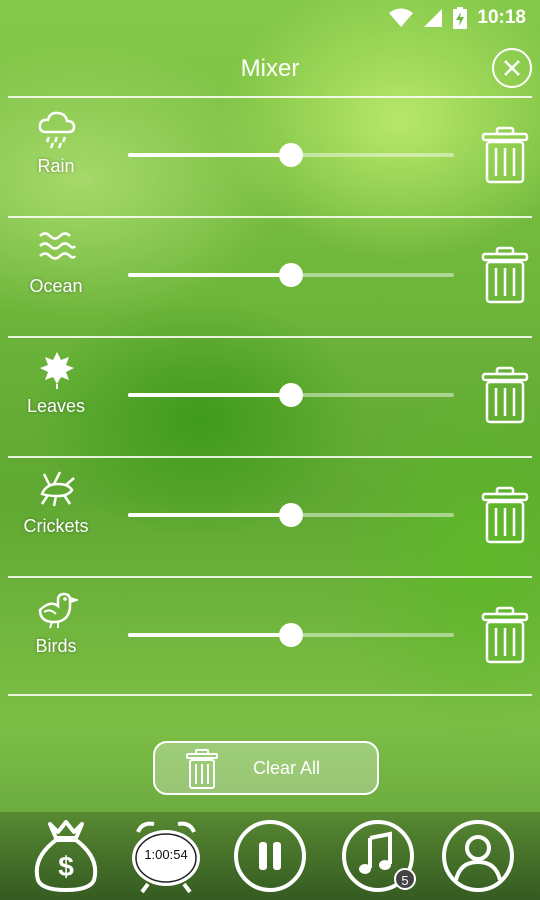 This screenshot has height=900, width=540. I want to click on bottom-bar: $ 1:00:54 5, so click(270, 856).